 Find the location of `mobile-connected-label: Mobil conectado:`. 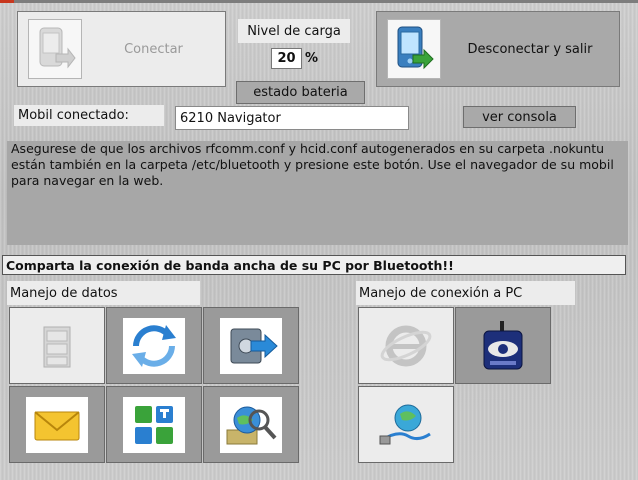

mobile-connected-label: Mobil conectado: is located at coordinates (89, 115).